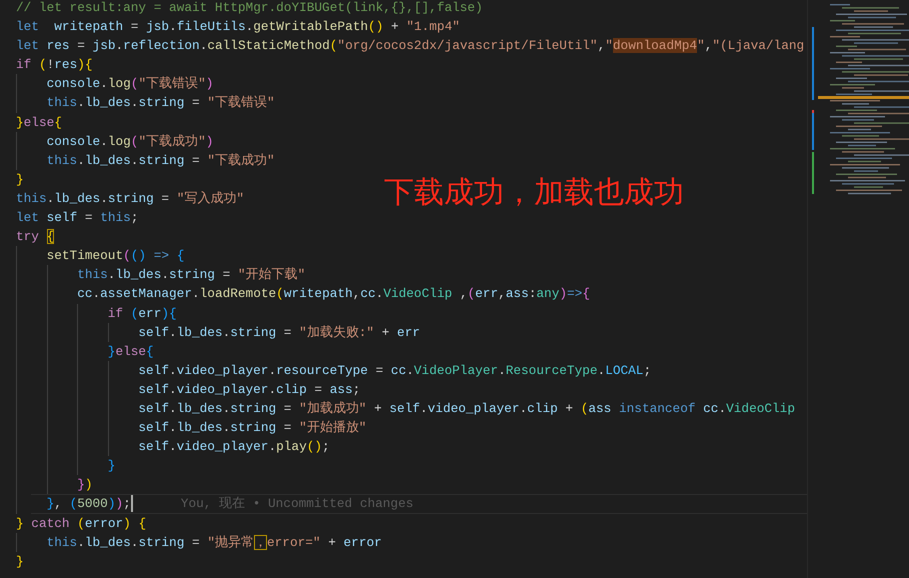 This screenshot has width=909, height=578. Describe the element at coordinates (130, 141) in the screenshot. I see `code-line: console.log("下载成功")` at that location.